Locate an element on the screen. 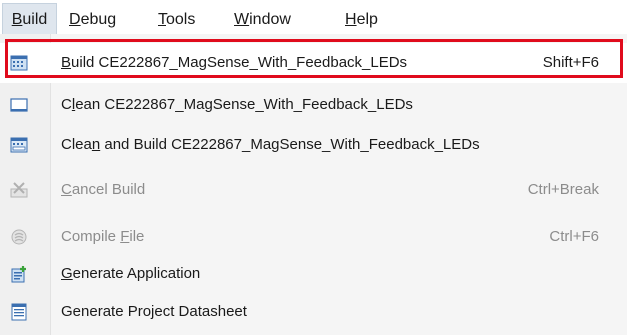  menu-window-text-rest: indow is located at coordinates (270, 19).